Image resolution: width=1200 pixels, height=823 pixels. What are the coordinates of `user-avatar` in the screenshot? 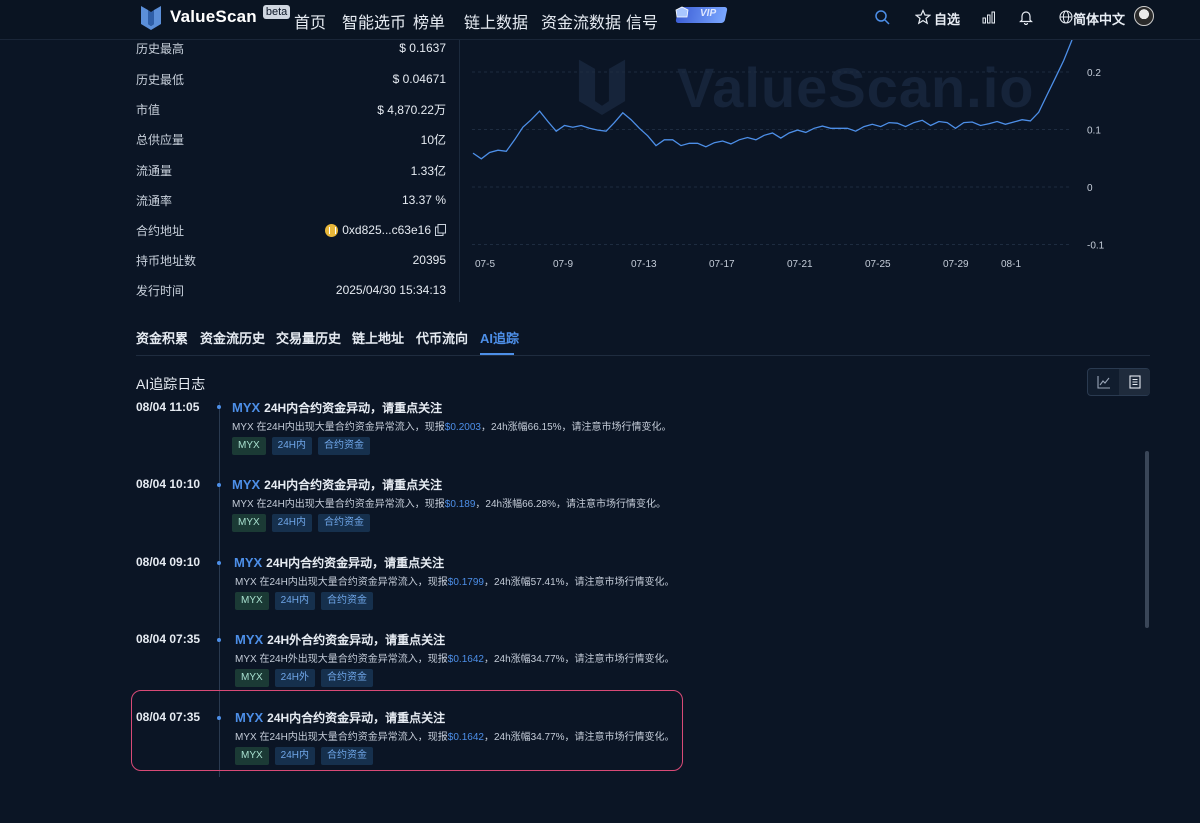 It's located at (1144, 16).